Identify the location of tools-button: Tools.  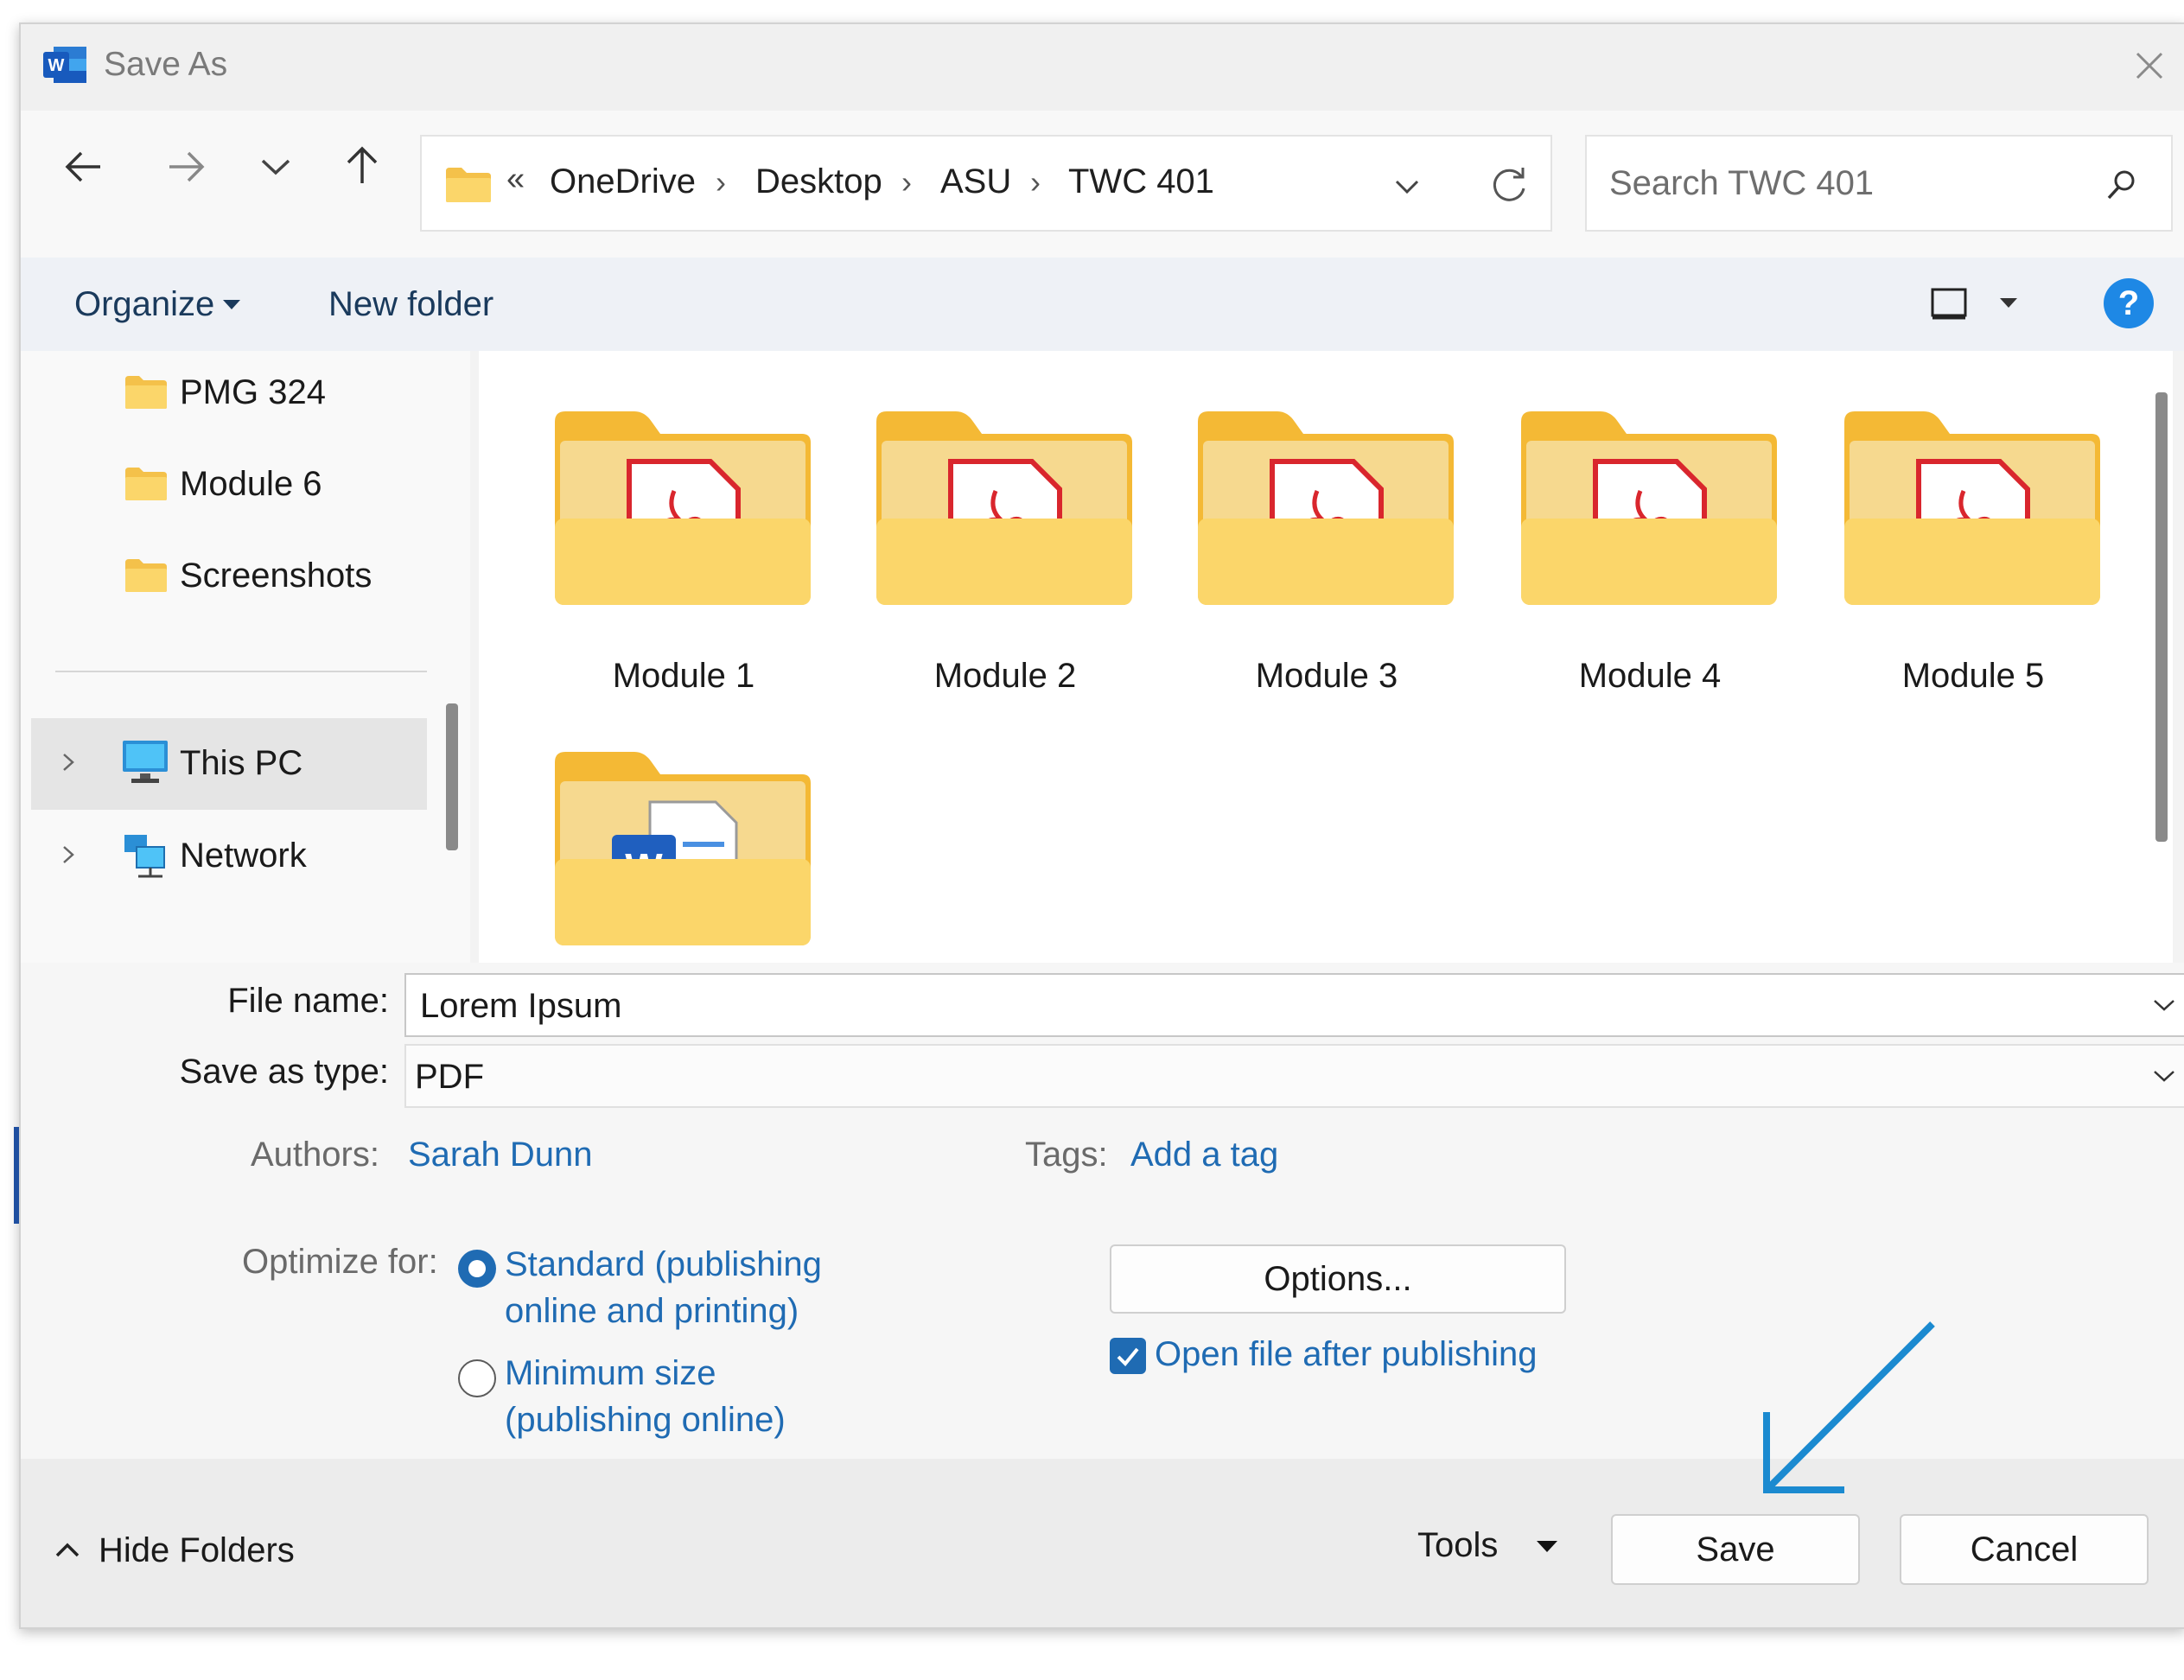
(1457, 1545).